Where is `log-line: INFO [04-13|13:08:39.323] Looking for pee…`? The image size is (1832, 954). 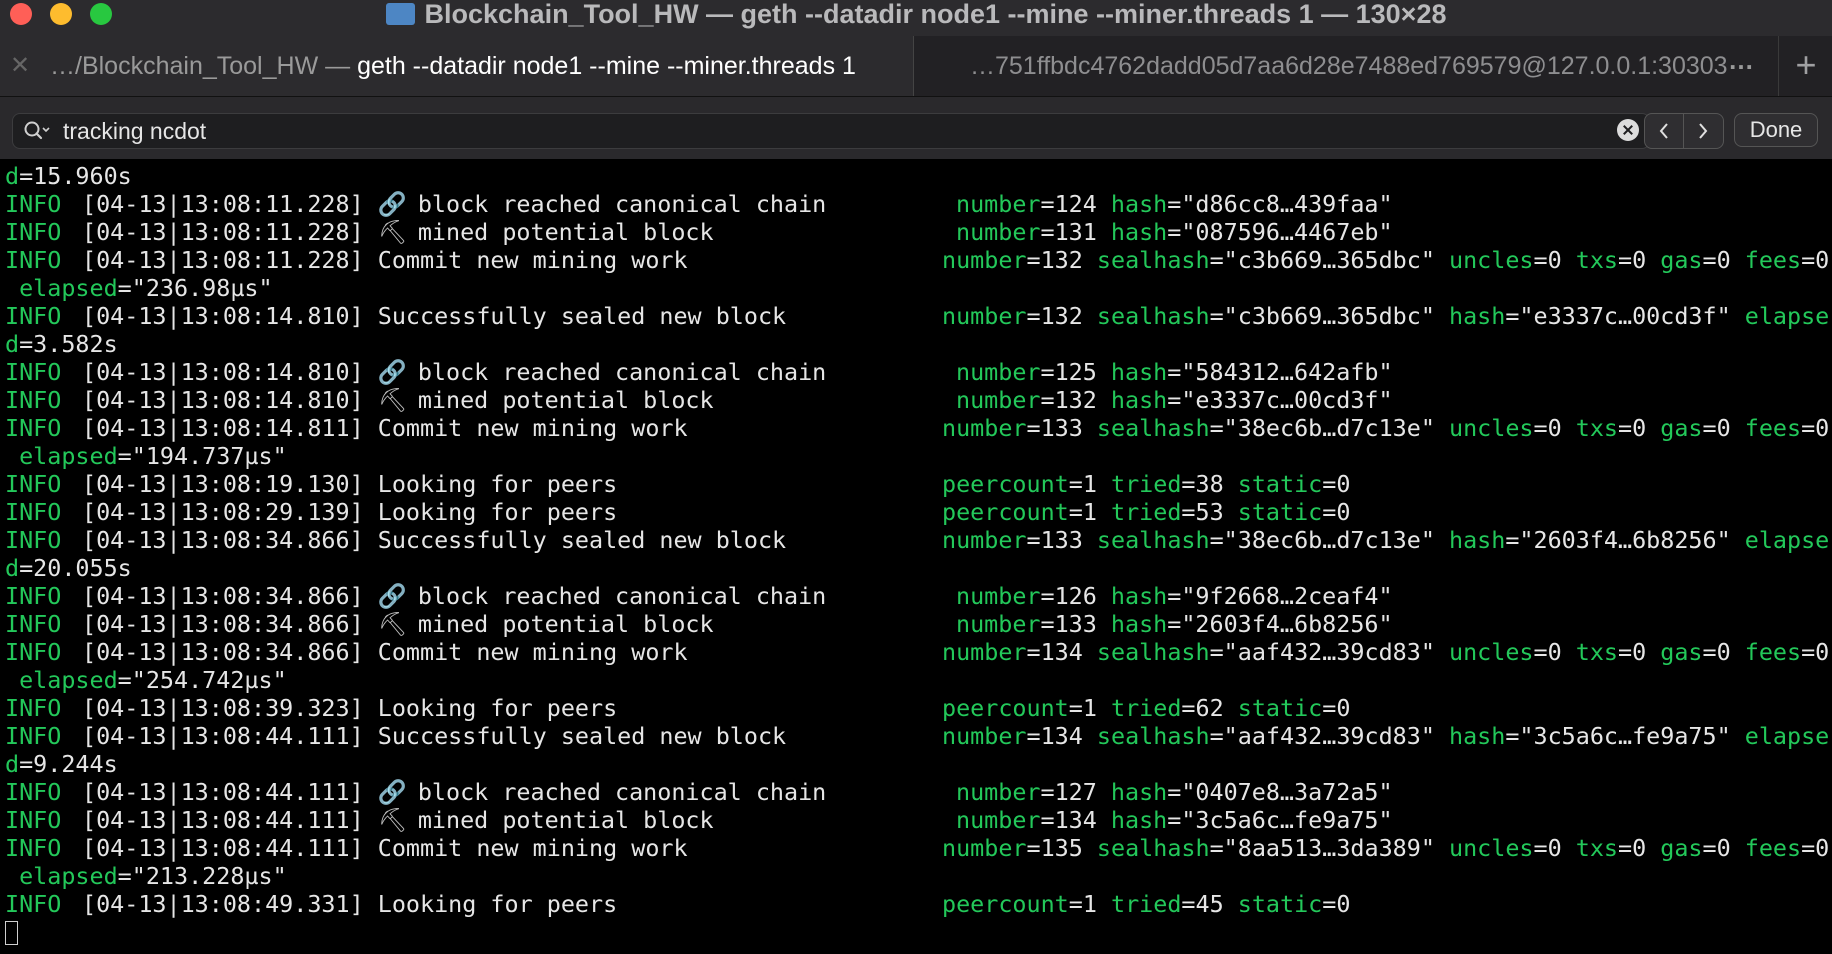 log-line: INFO [04-13|13:08:39.323] Looking for pee… is located at coordinates (916, 708).